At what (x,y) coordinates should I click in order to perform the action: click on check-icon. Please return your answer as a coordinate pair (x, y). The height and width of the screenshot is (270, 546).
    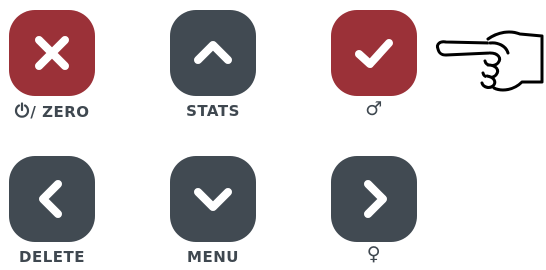
    Looking at the image, I should click on (374, 53).